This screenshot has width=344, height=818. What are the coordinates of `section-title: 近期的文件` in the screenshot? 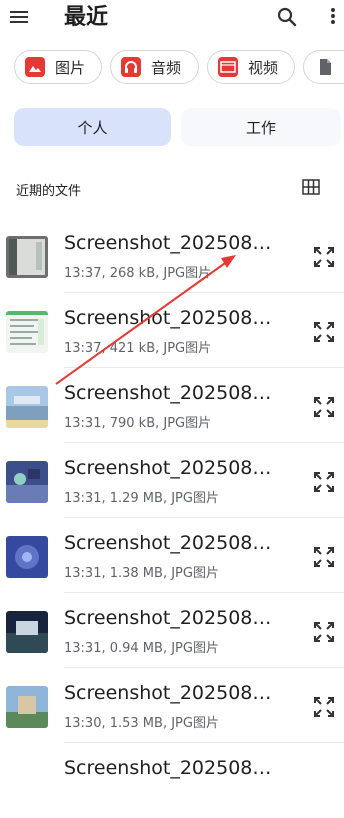 It's located at (49, 191).